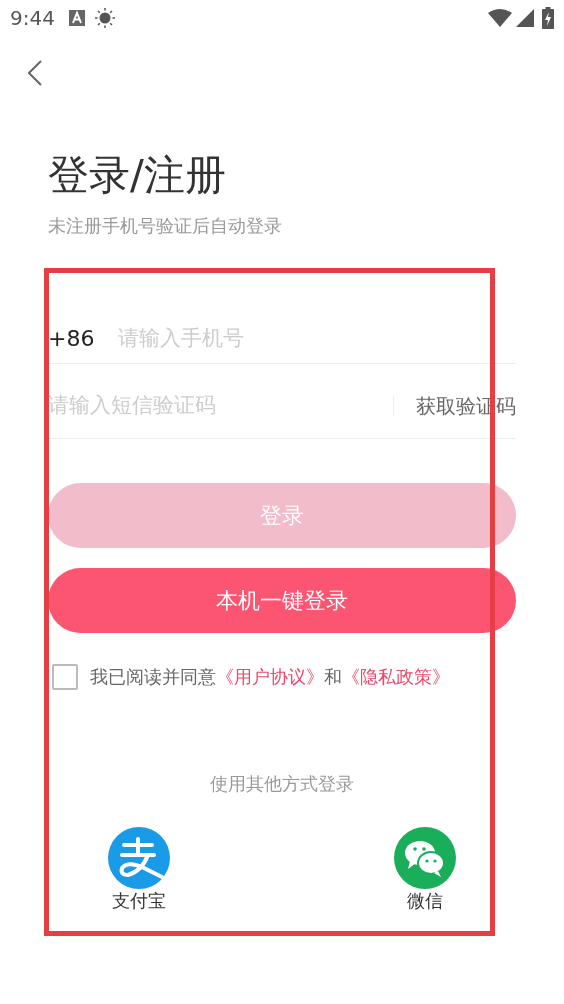  What do you see at coordinates (139, 858) in the screenshot?
I see `alipay-icon` at bounding box center [139, 858].